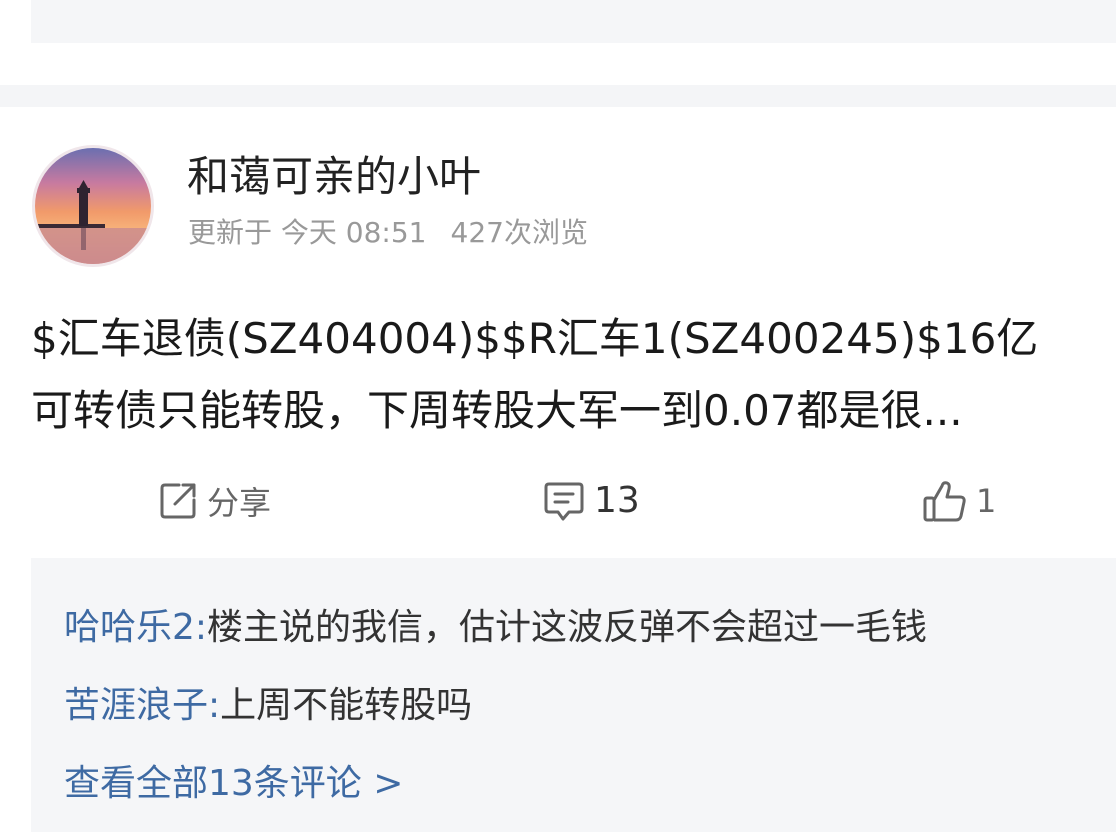 This screenshot has height=832, width=1116. What do you see at coordinates (334, 177) in the screenshot?
I see `author-name: 和蔼可亲的小叶` at bounding box center [334, 177].